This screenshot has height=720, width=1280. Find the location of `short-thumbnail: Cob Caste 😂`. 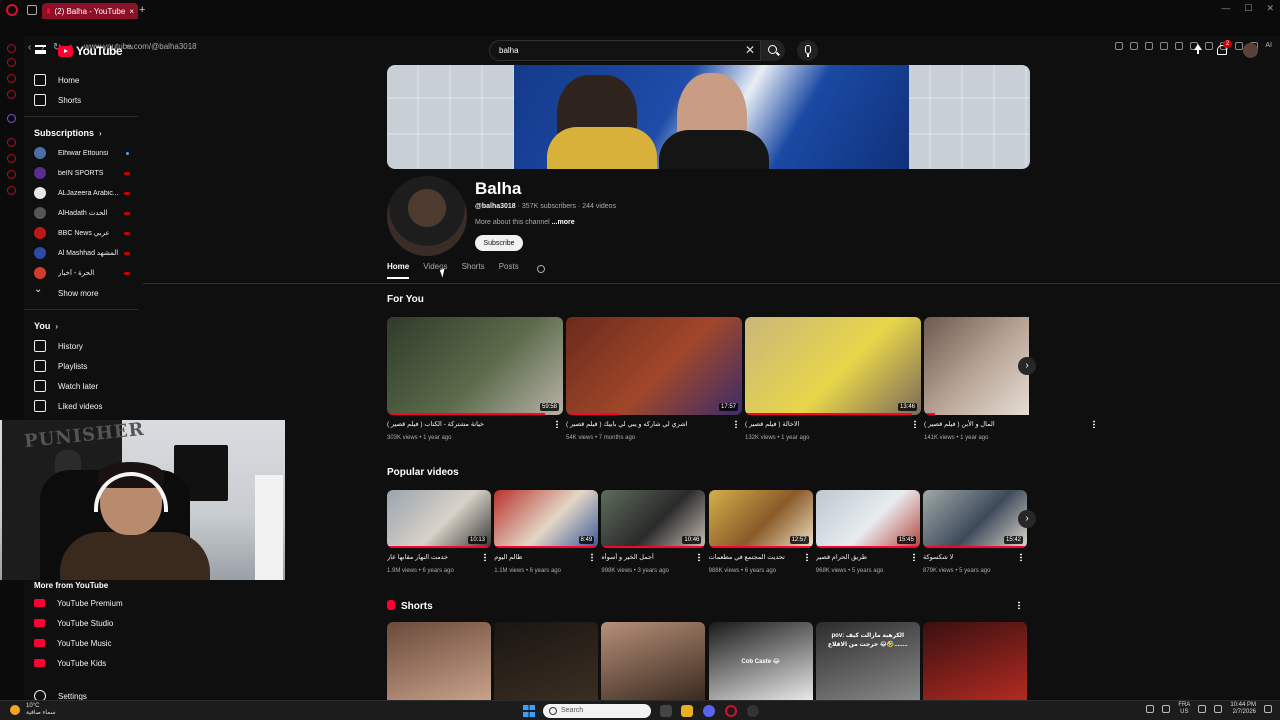

short-thumbnail: Cob Caste 😂 is located at coordinates (760, 661).